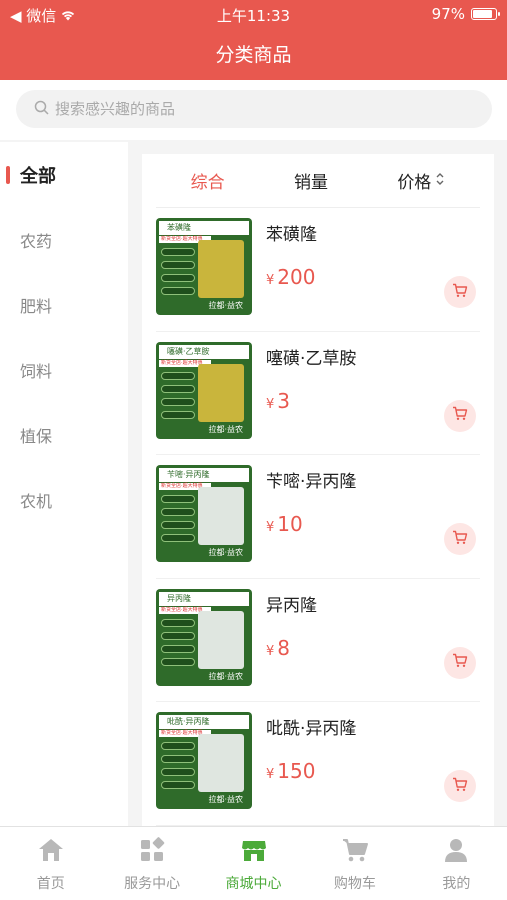 Image resolution: width=507 pixels, height=900 pixels. I want to click on sidebar-item-pesticide: 农药, so click(64, 239).